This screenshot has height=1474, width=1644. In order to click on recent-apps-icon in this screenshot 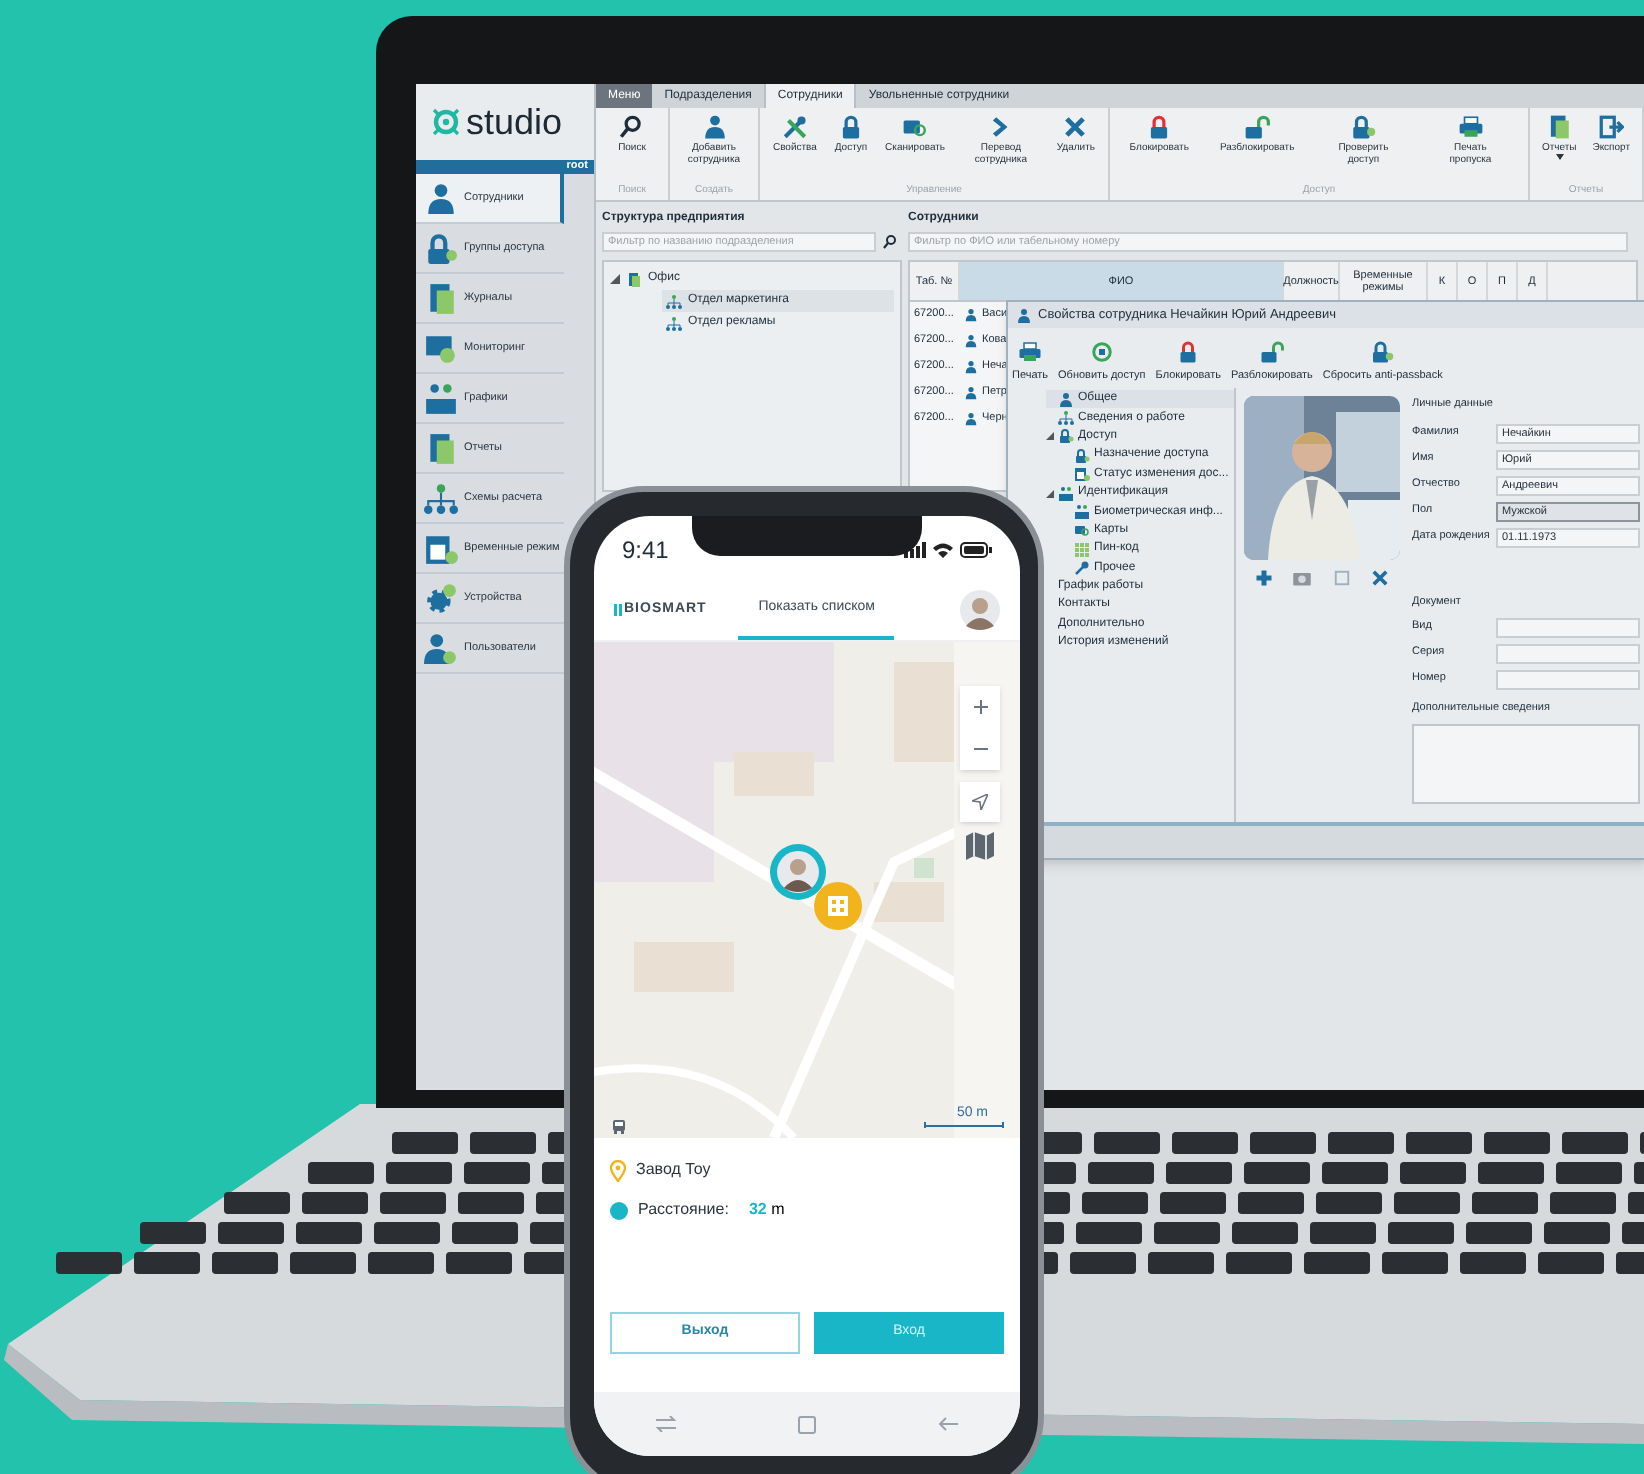, I will do `click(665, 1424)`.